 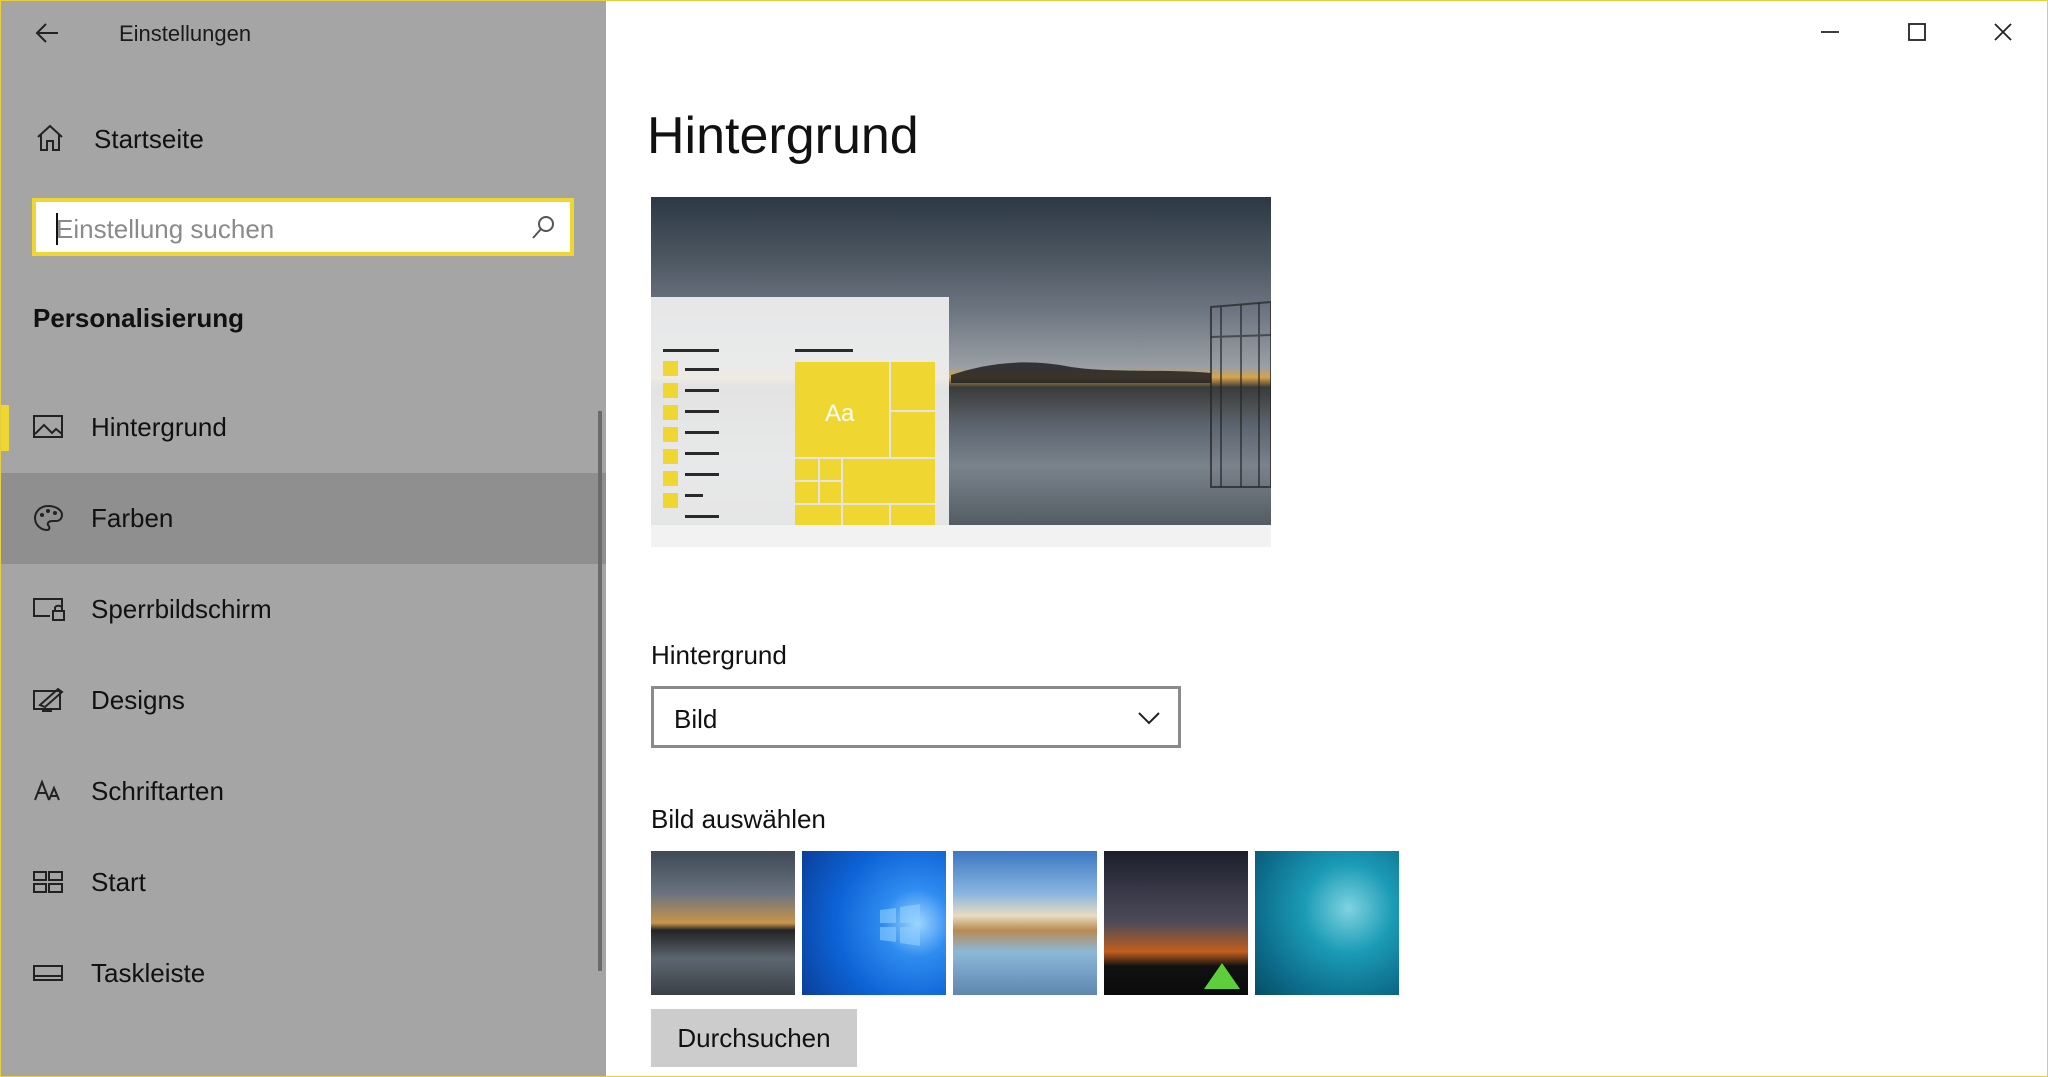 I want to click on preview-wallpaper: Aa, so click(x=961, y=361).